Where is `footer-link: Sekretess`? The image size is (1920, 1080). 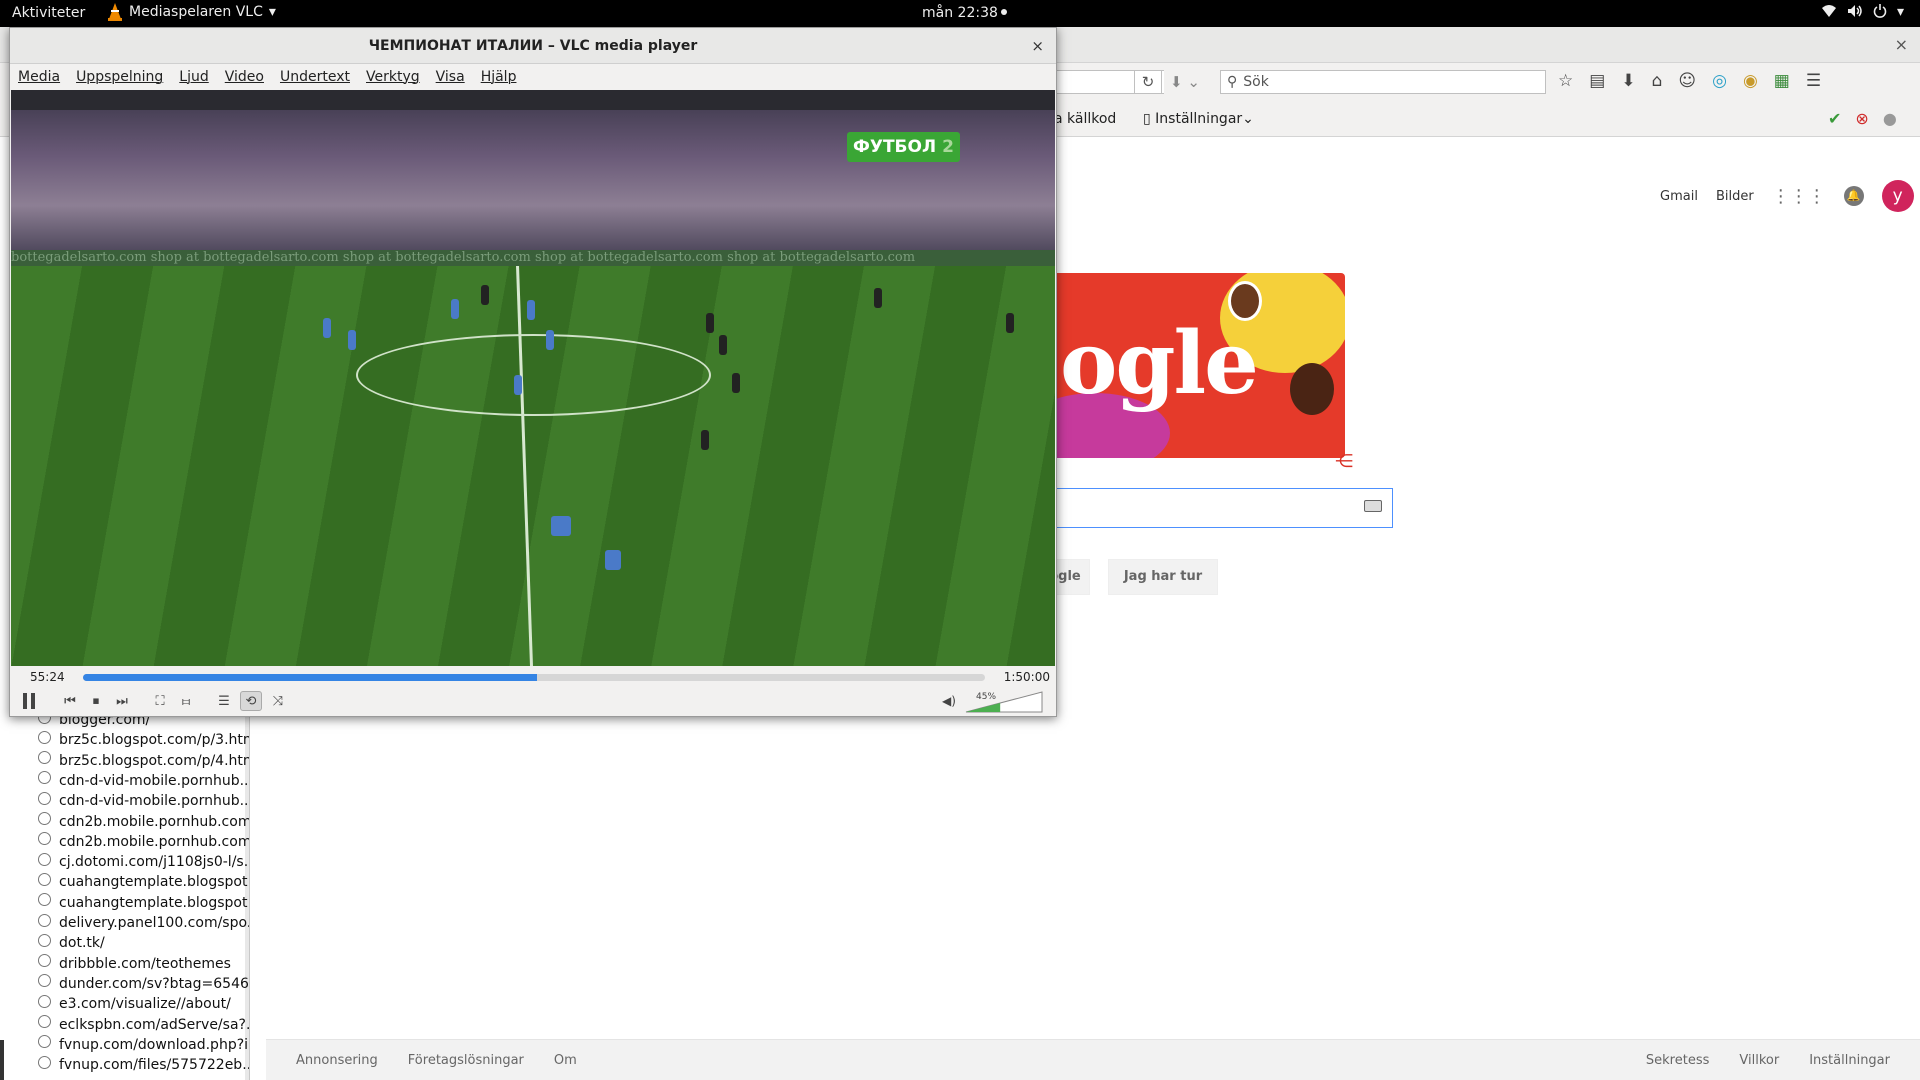 footer-link: Sekretess is located at coordinates (1677, 1060).